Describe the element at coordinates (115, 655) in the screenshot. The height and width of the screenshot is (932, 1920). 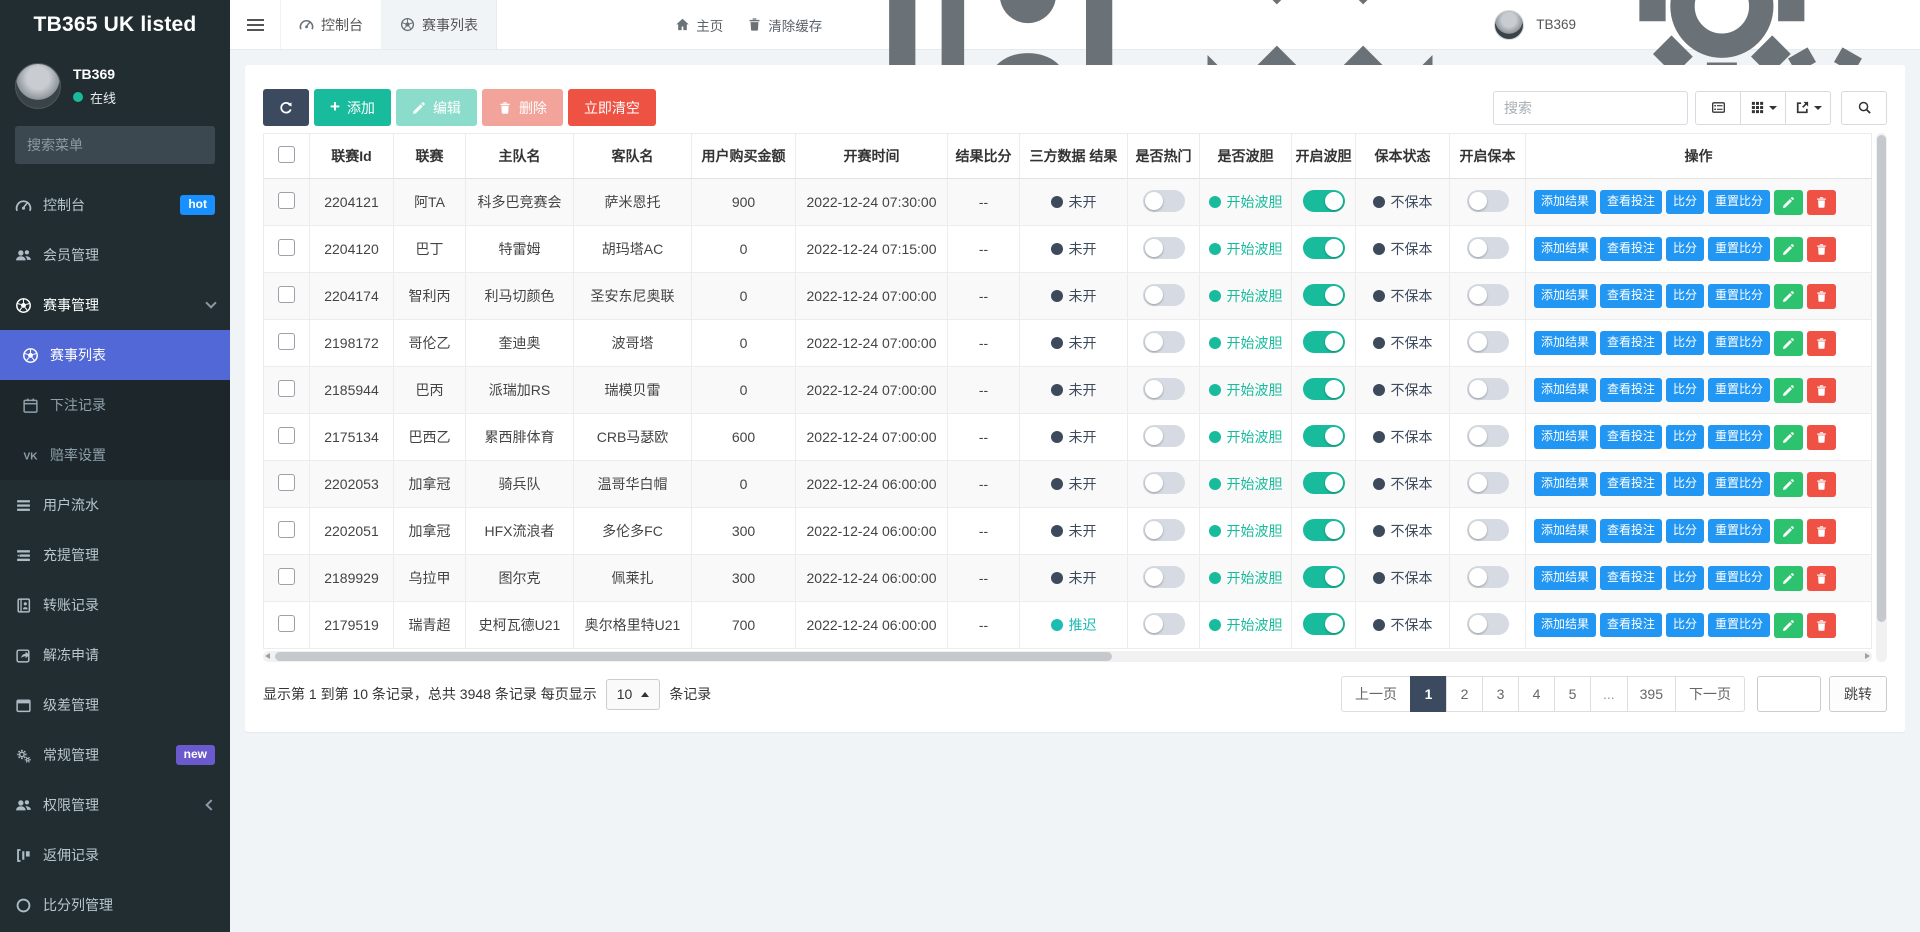
I see `sidebar-item-unfreeze-apply: 解冻申请` at that location.